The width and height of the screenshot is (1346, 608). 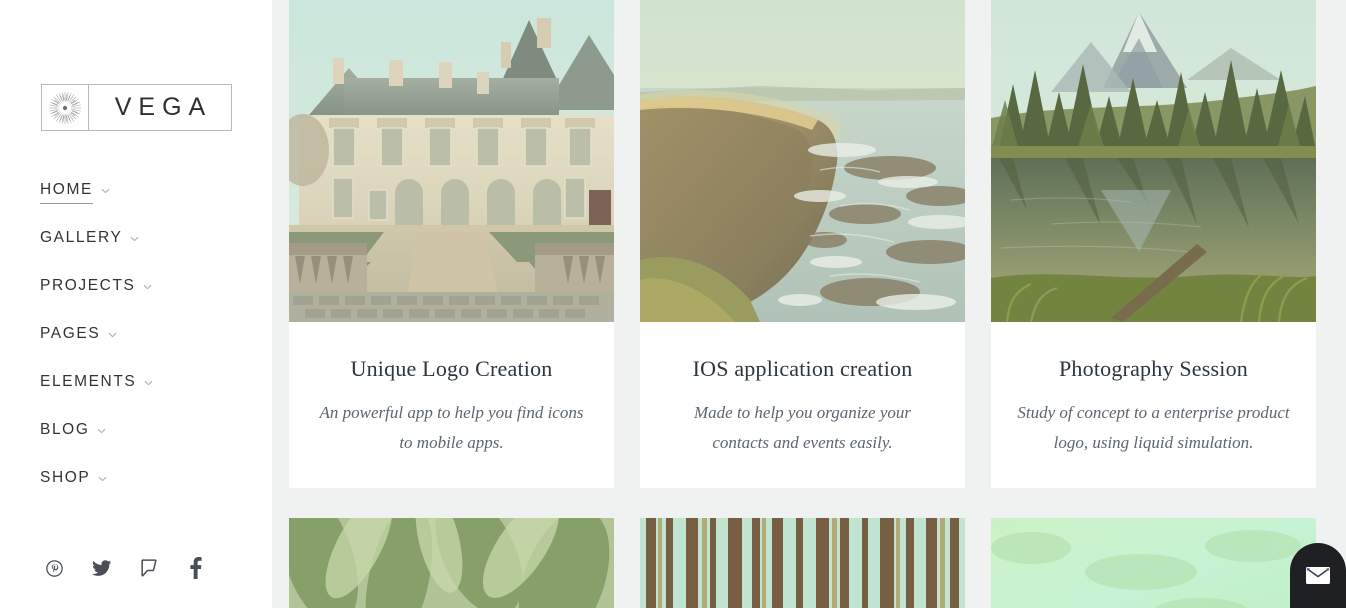 I want to click on foursquare-icon, so click(x=148, y=568).